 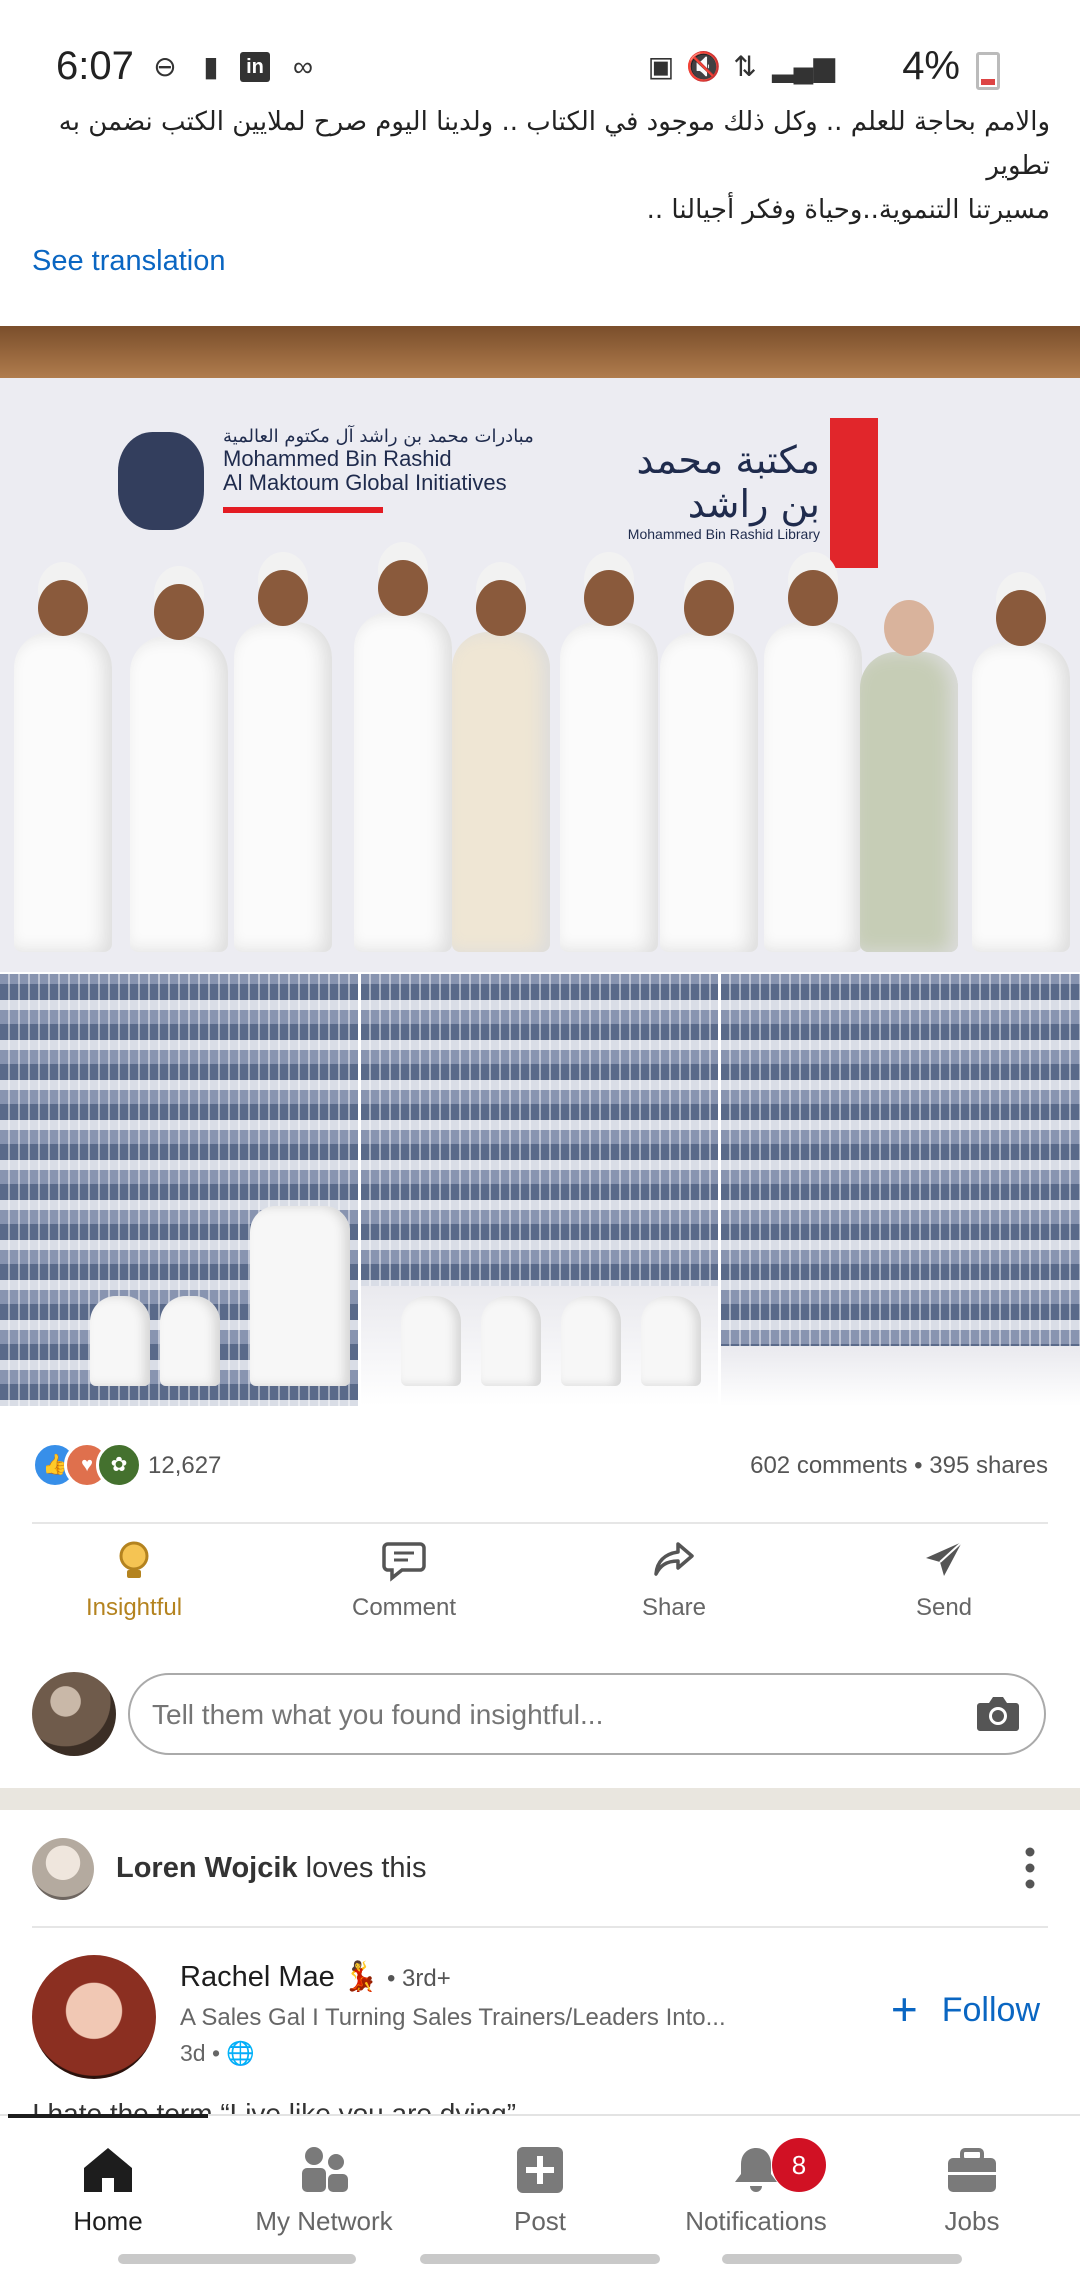 What do you see at coordinates (95, 66) in the screenshot?
I see `status-time: 6:07` at bounding box center [95, 66].